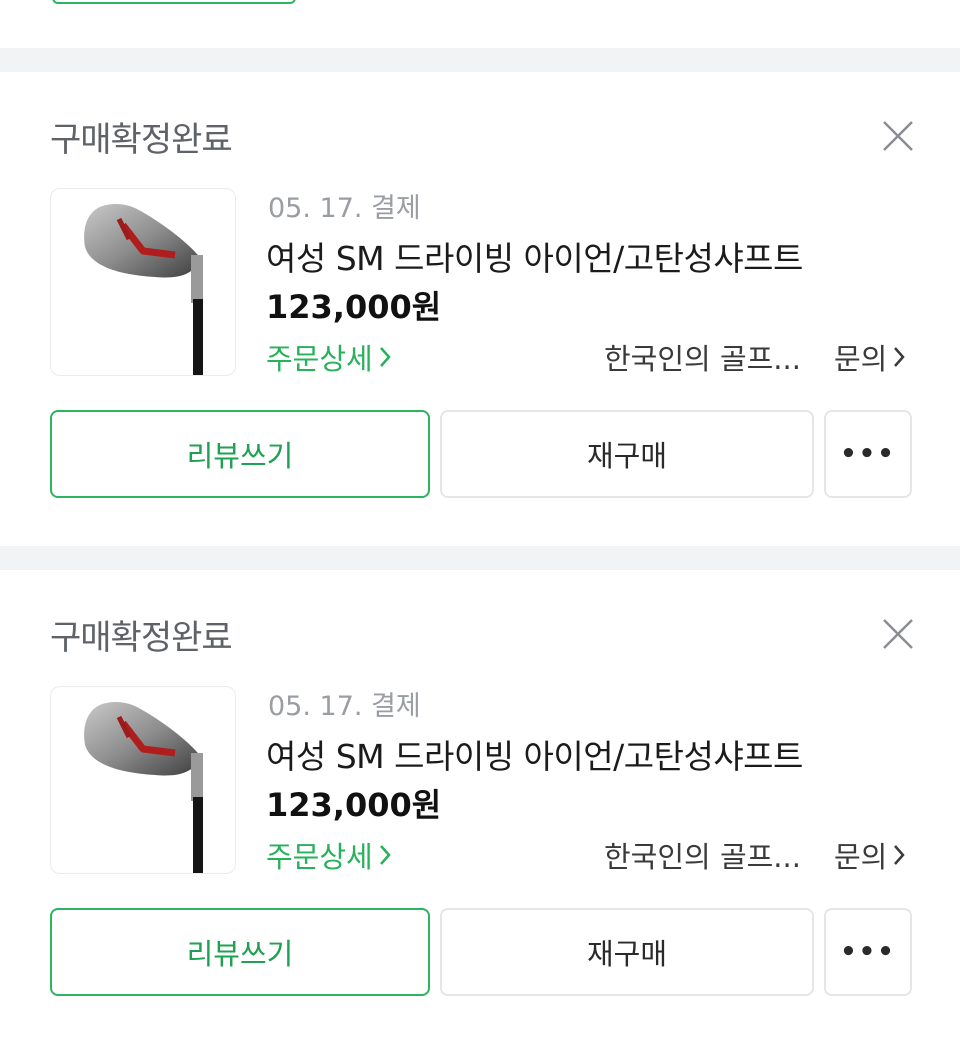 This screenshot has width=960, height=1044. What do you see at coordinates (480, 24) in the screenshot?
I see `previous-card-edge` at bounding box center [480, 24].